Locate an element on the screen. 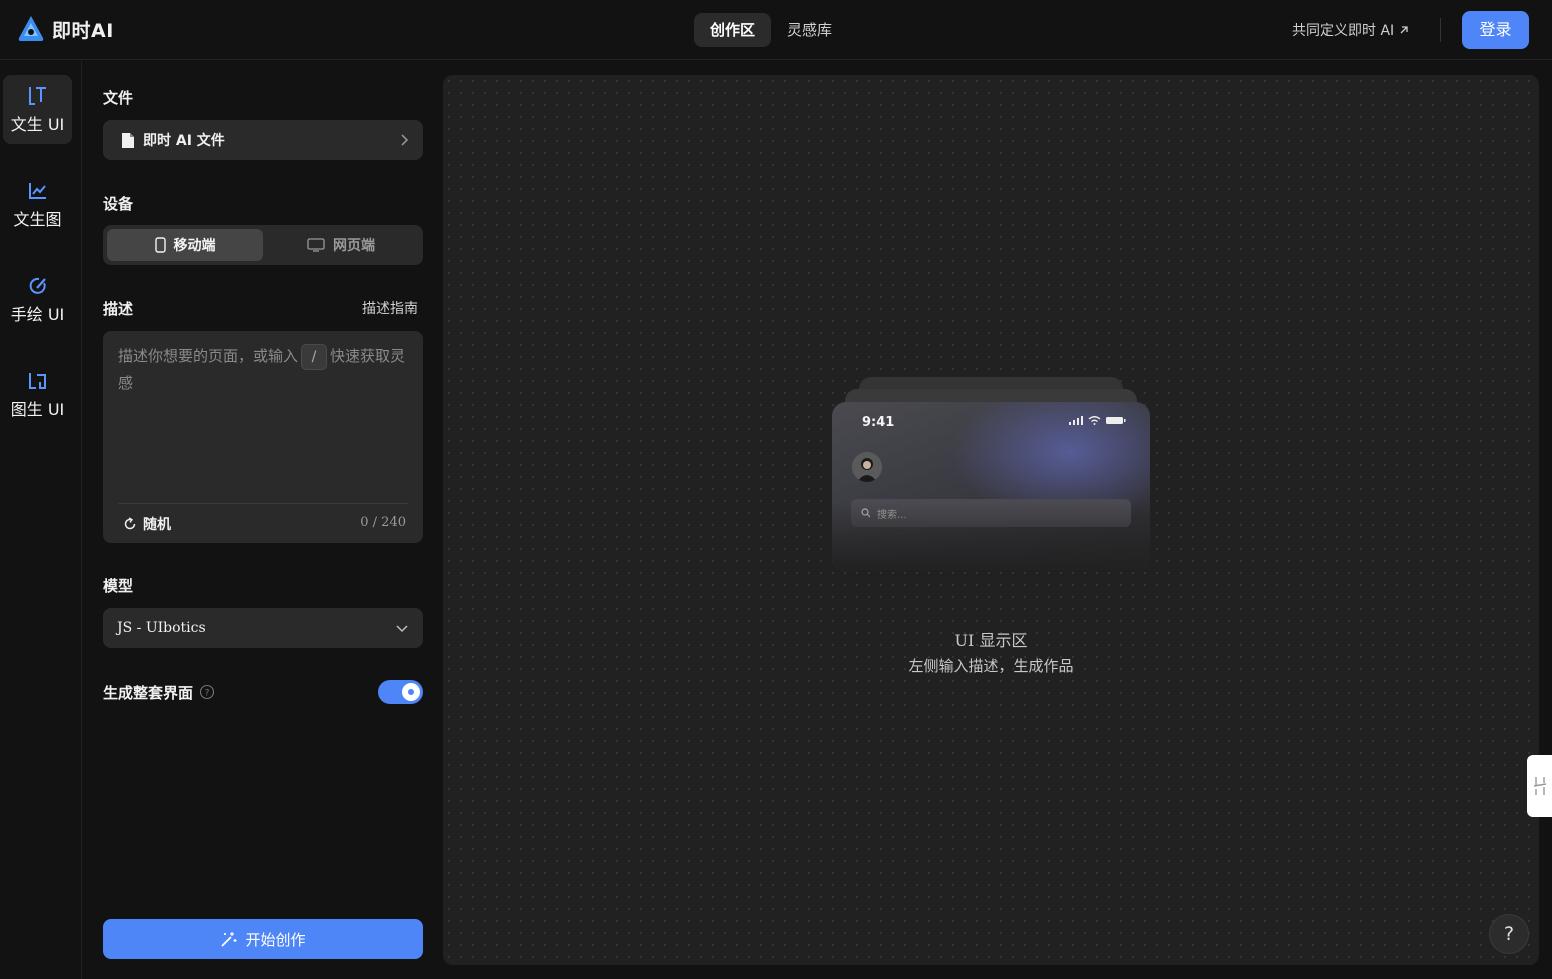  text-ui-icon is located at coordinates (37, 95).